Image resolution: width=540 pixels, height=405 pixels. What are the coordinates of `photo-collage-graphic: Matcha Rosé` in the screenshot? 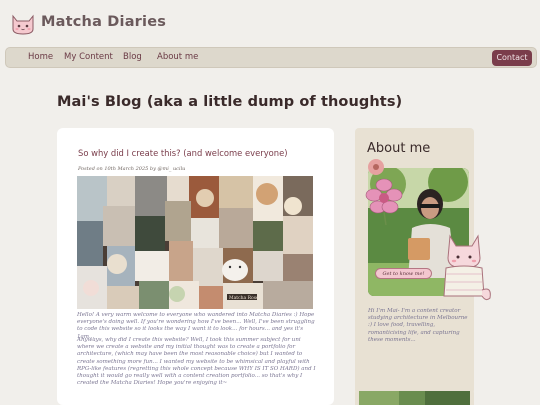 It's located at (195, 242).